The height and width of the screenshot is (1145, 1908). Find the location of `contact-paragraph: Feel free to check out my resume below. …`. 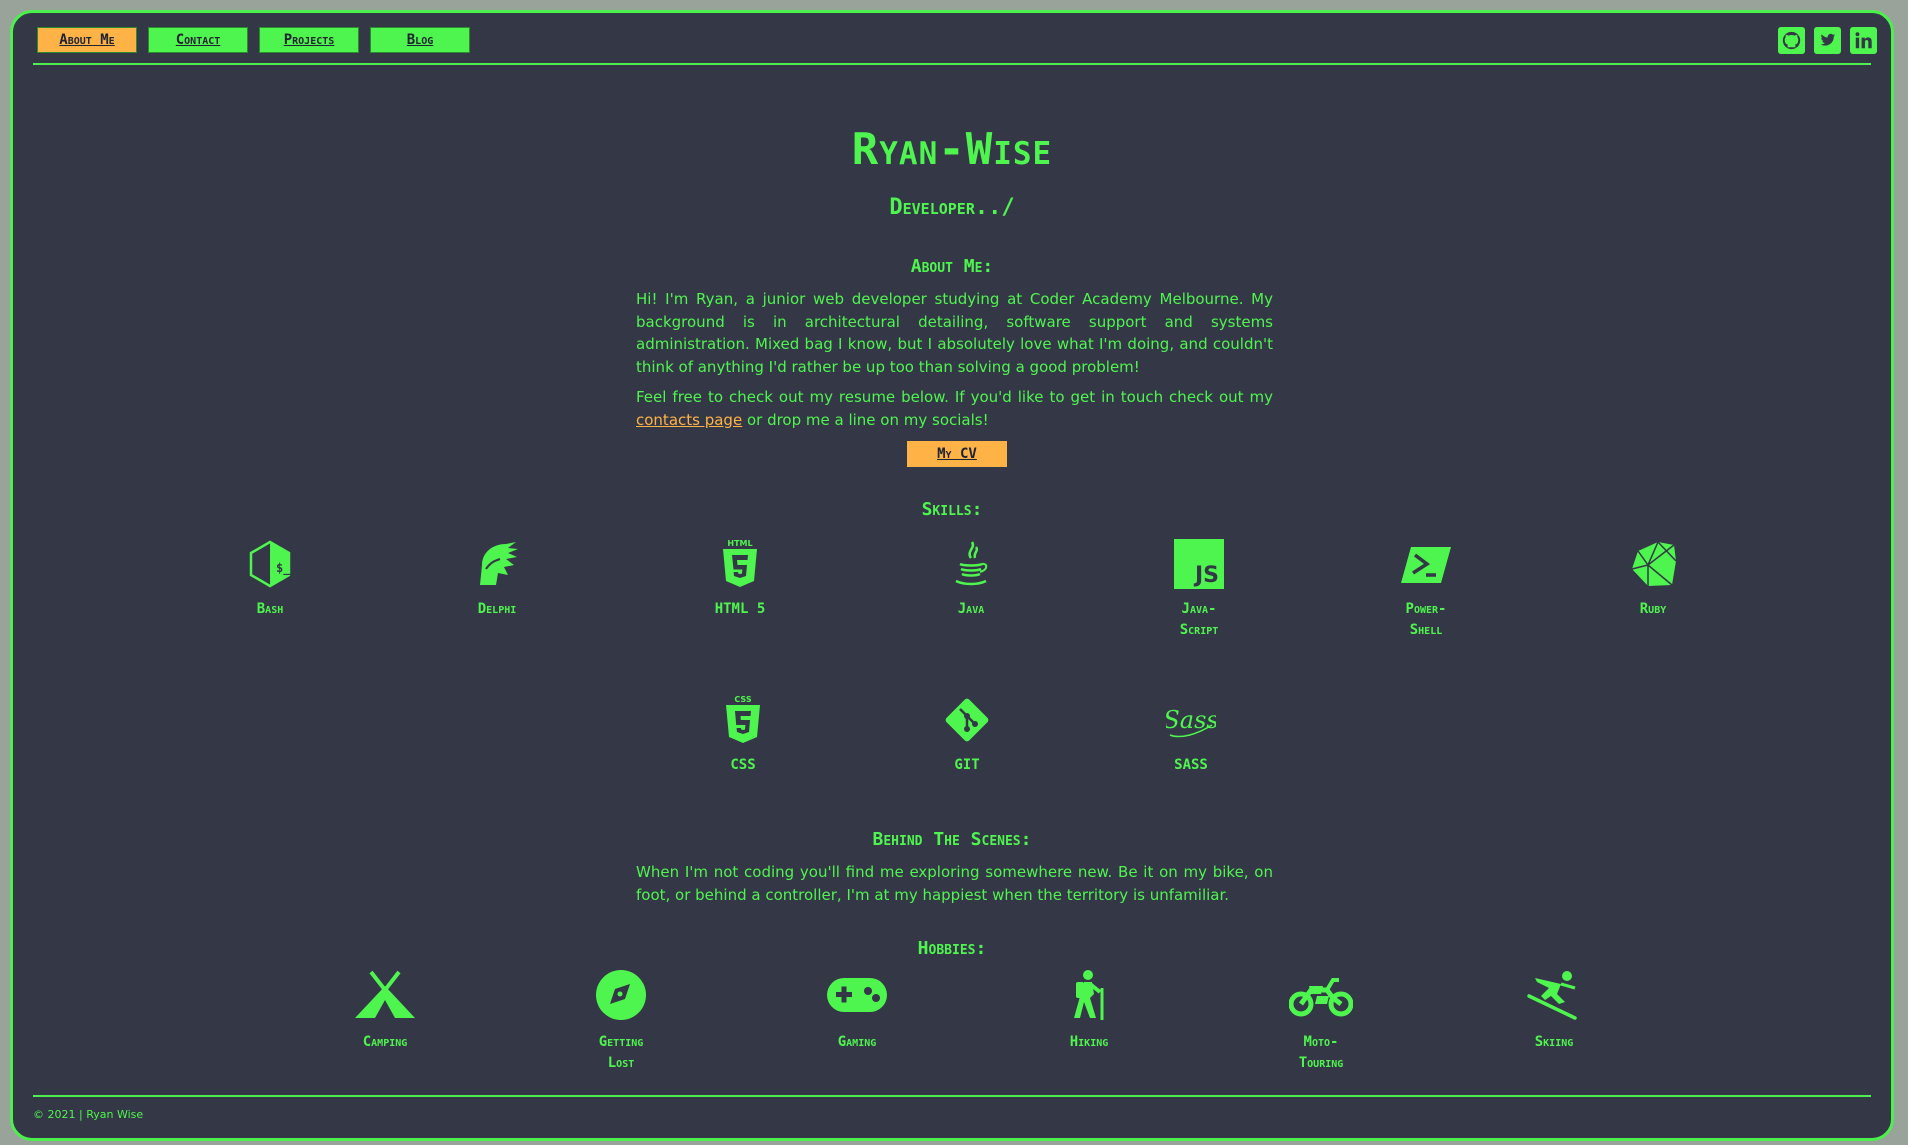

contact-paragraph: Feel free to check out my resume below. … is located at coordinates (954, 408).